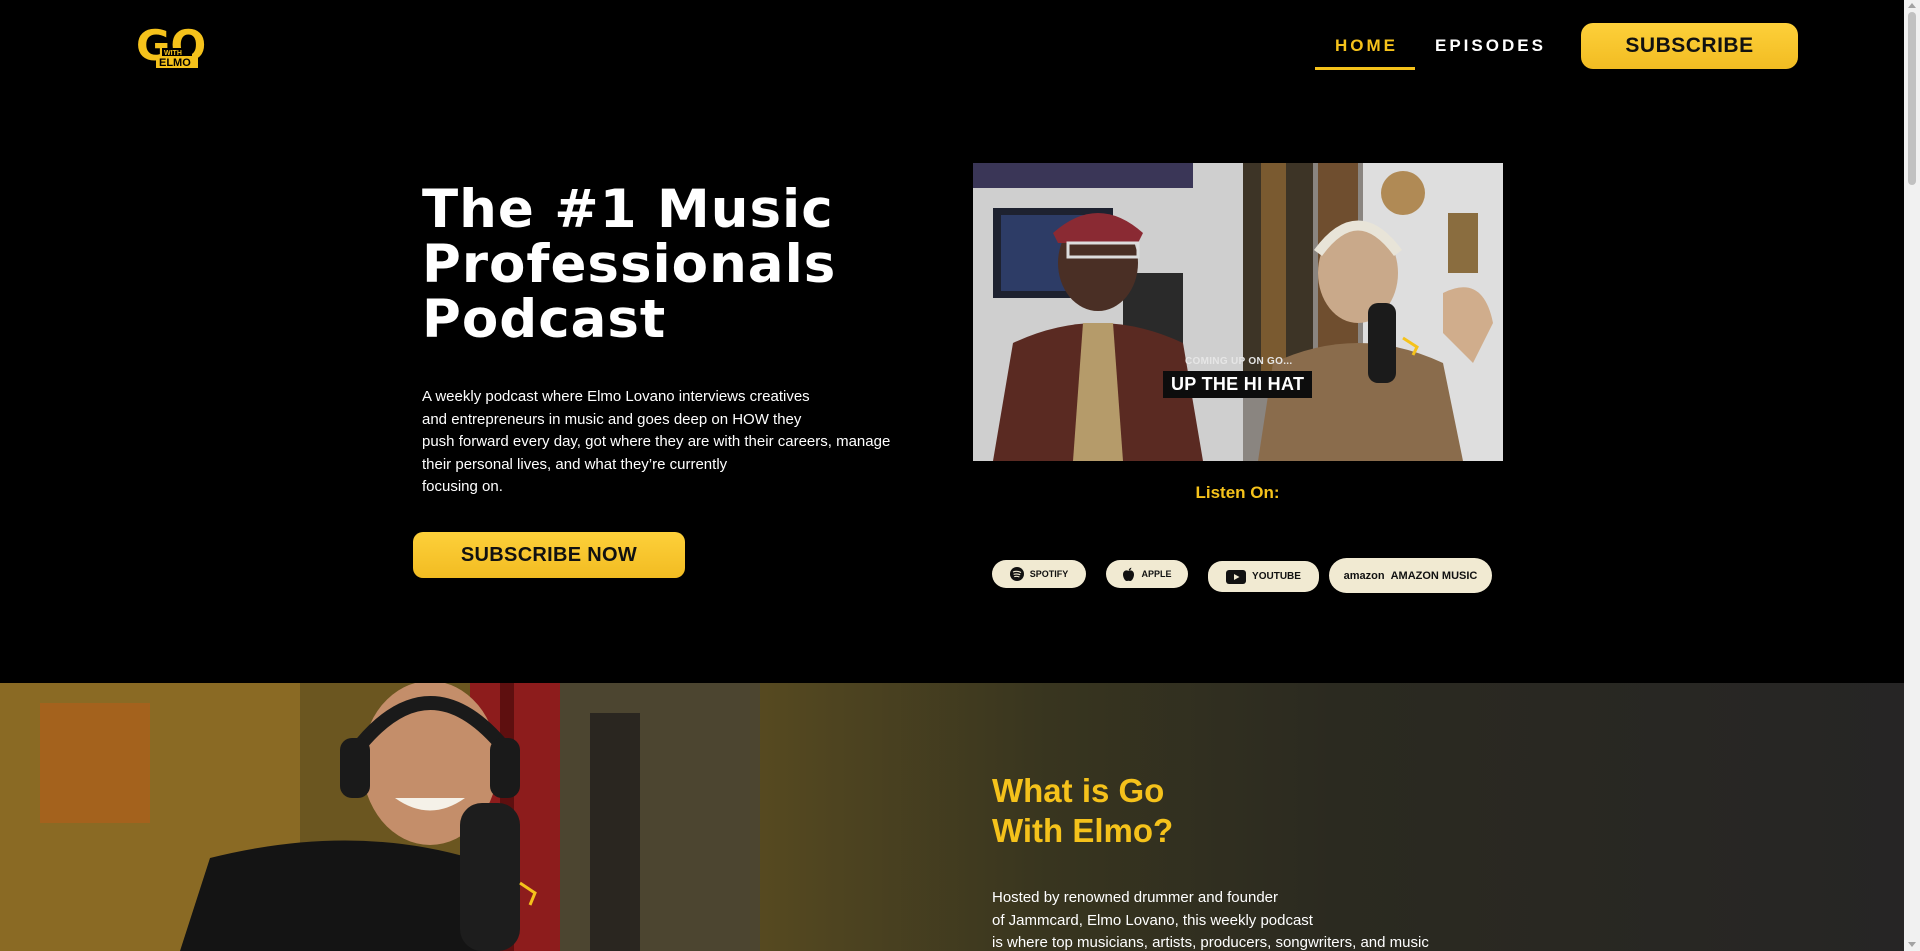 Image resolution: width=1920 pixels, height=951 pixels. I want to click on hero-title: The #1 Music Professionals Podcast, so click(682, 264).